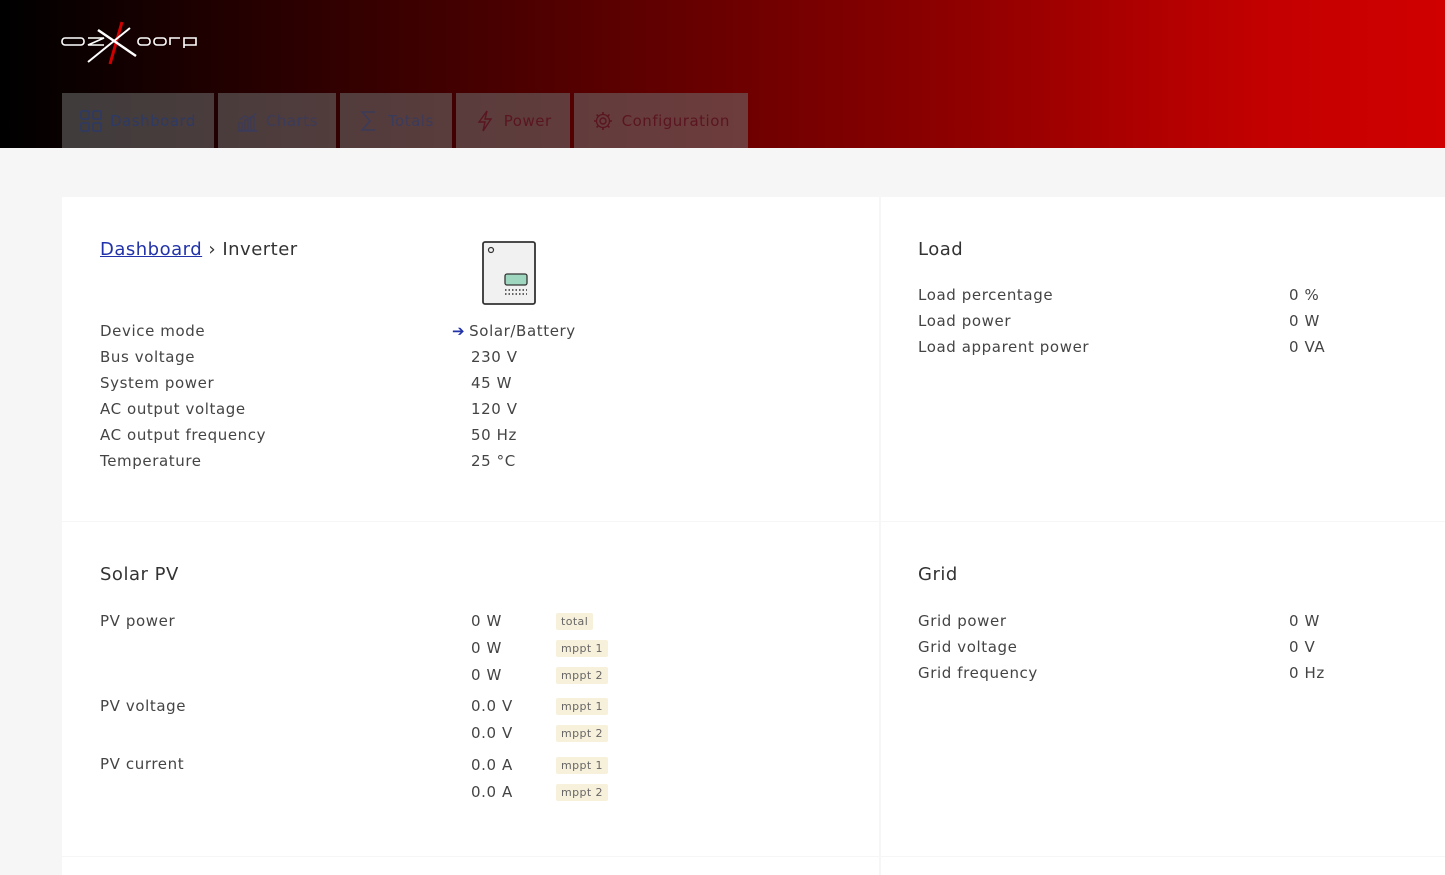 Image resolution: width=1445 pixels, height=875 pixels. Describe the element at coordinates (1307, 673) in the screenshot. I see `grid-frequency-value: 0 Hz` at that location.